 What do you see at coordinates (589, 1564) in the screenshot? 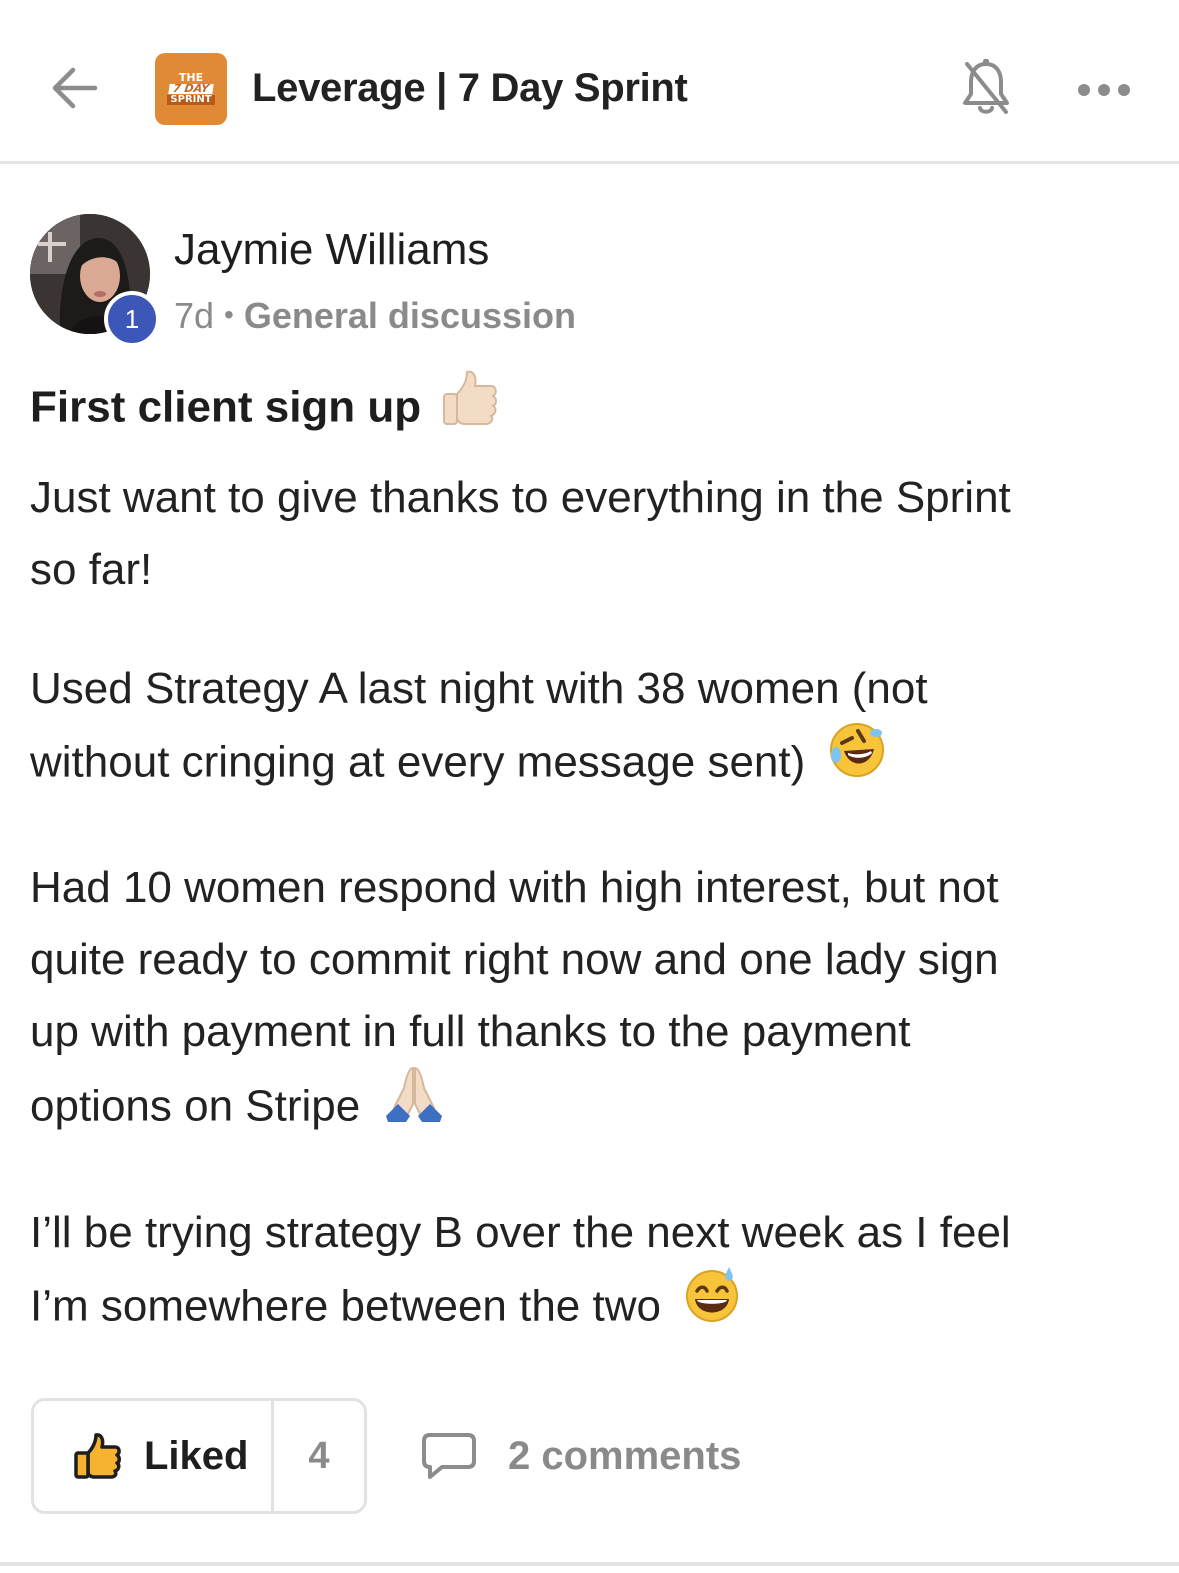
I see `divider` at bounding box center [589, 1564].